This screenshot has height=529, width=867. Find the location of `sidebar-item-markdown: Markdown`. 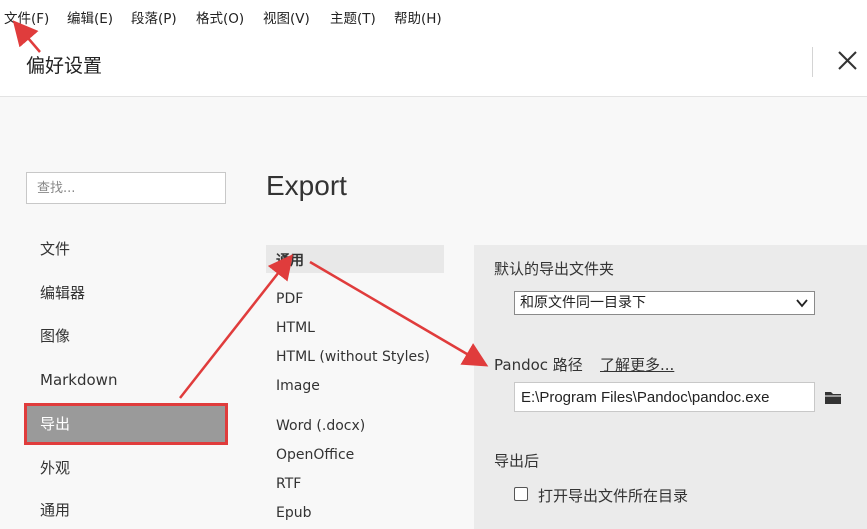

sidebar-item-markdown: Markdown is located at coordinates (126, 380).